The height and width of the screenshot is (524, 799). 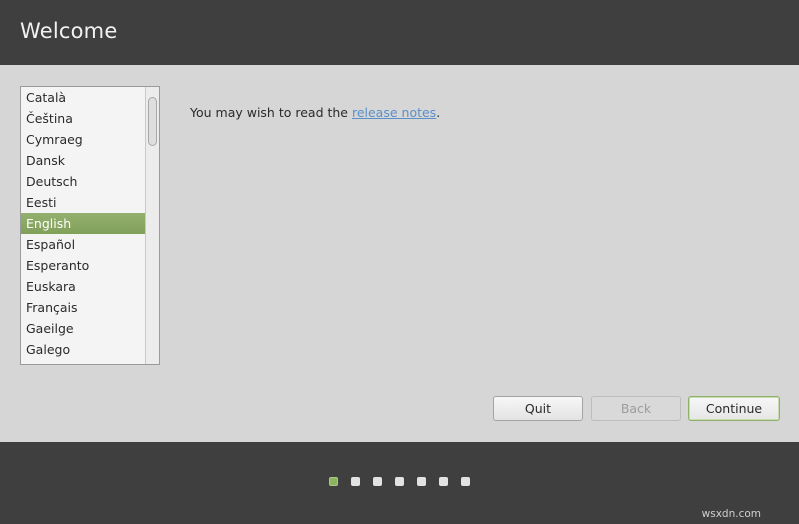 I want to click on header-bar: Welcome, so click(x=399, y=32).